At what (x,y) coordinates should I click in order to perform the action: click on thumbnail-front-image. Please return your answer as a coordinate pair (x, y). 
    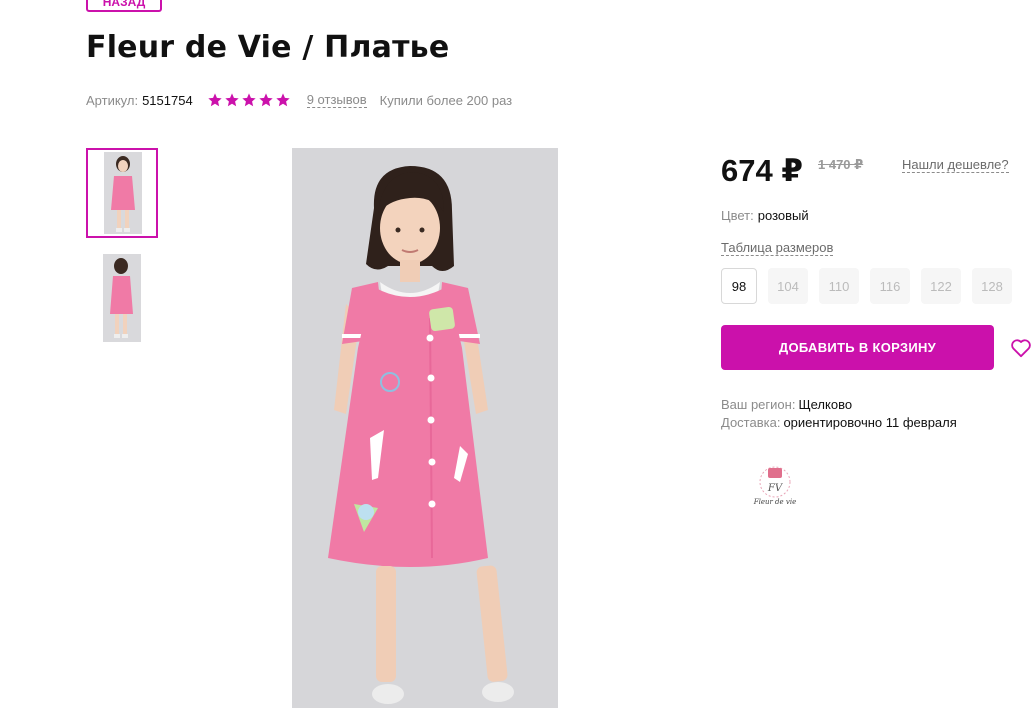
    Looking at the image, I should click on (123, 193).